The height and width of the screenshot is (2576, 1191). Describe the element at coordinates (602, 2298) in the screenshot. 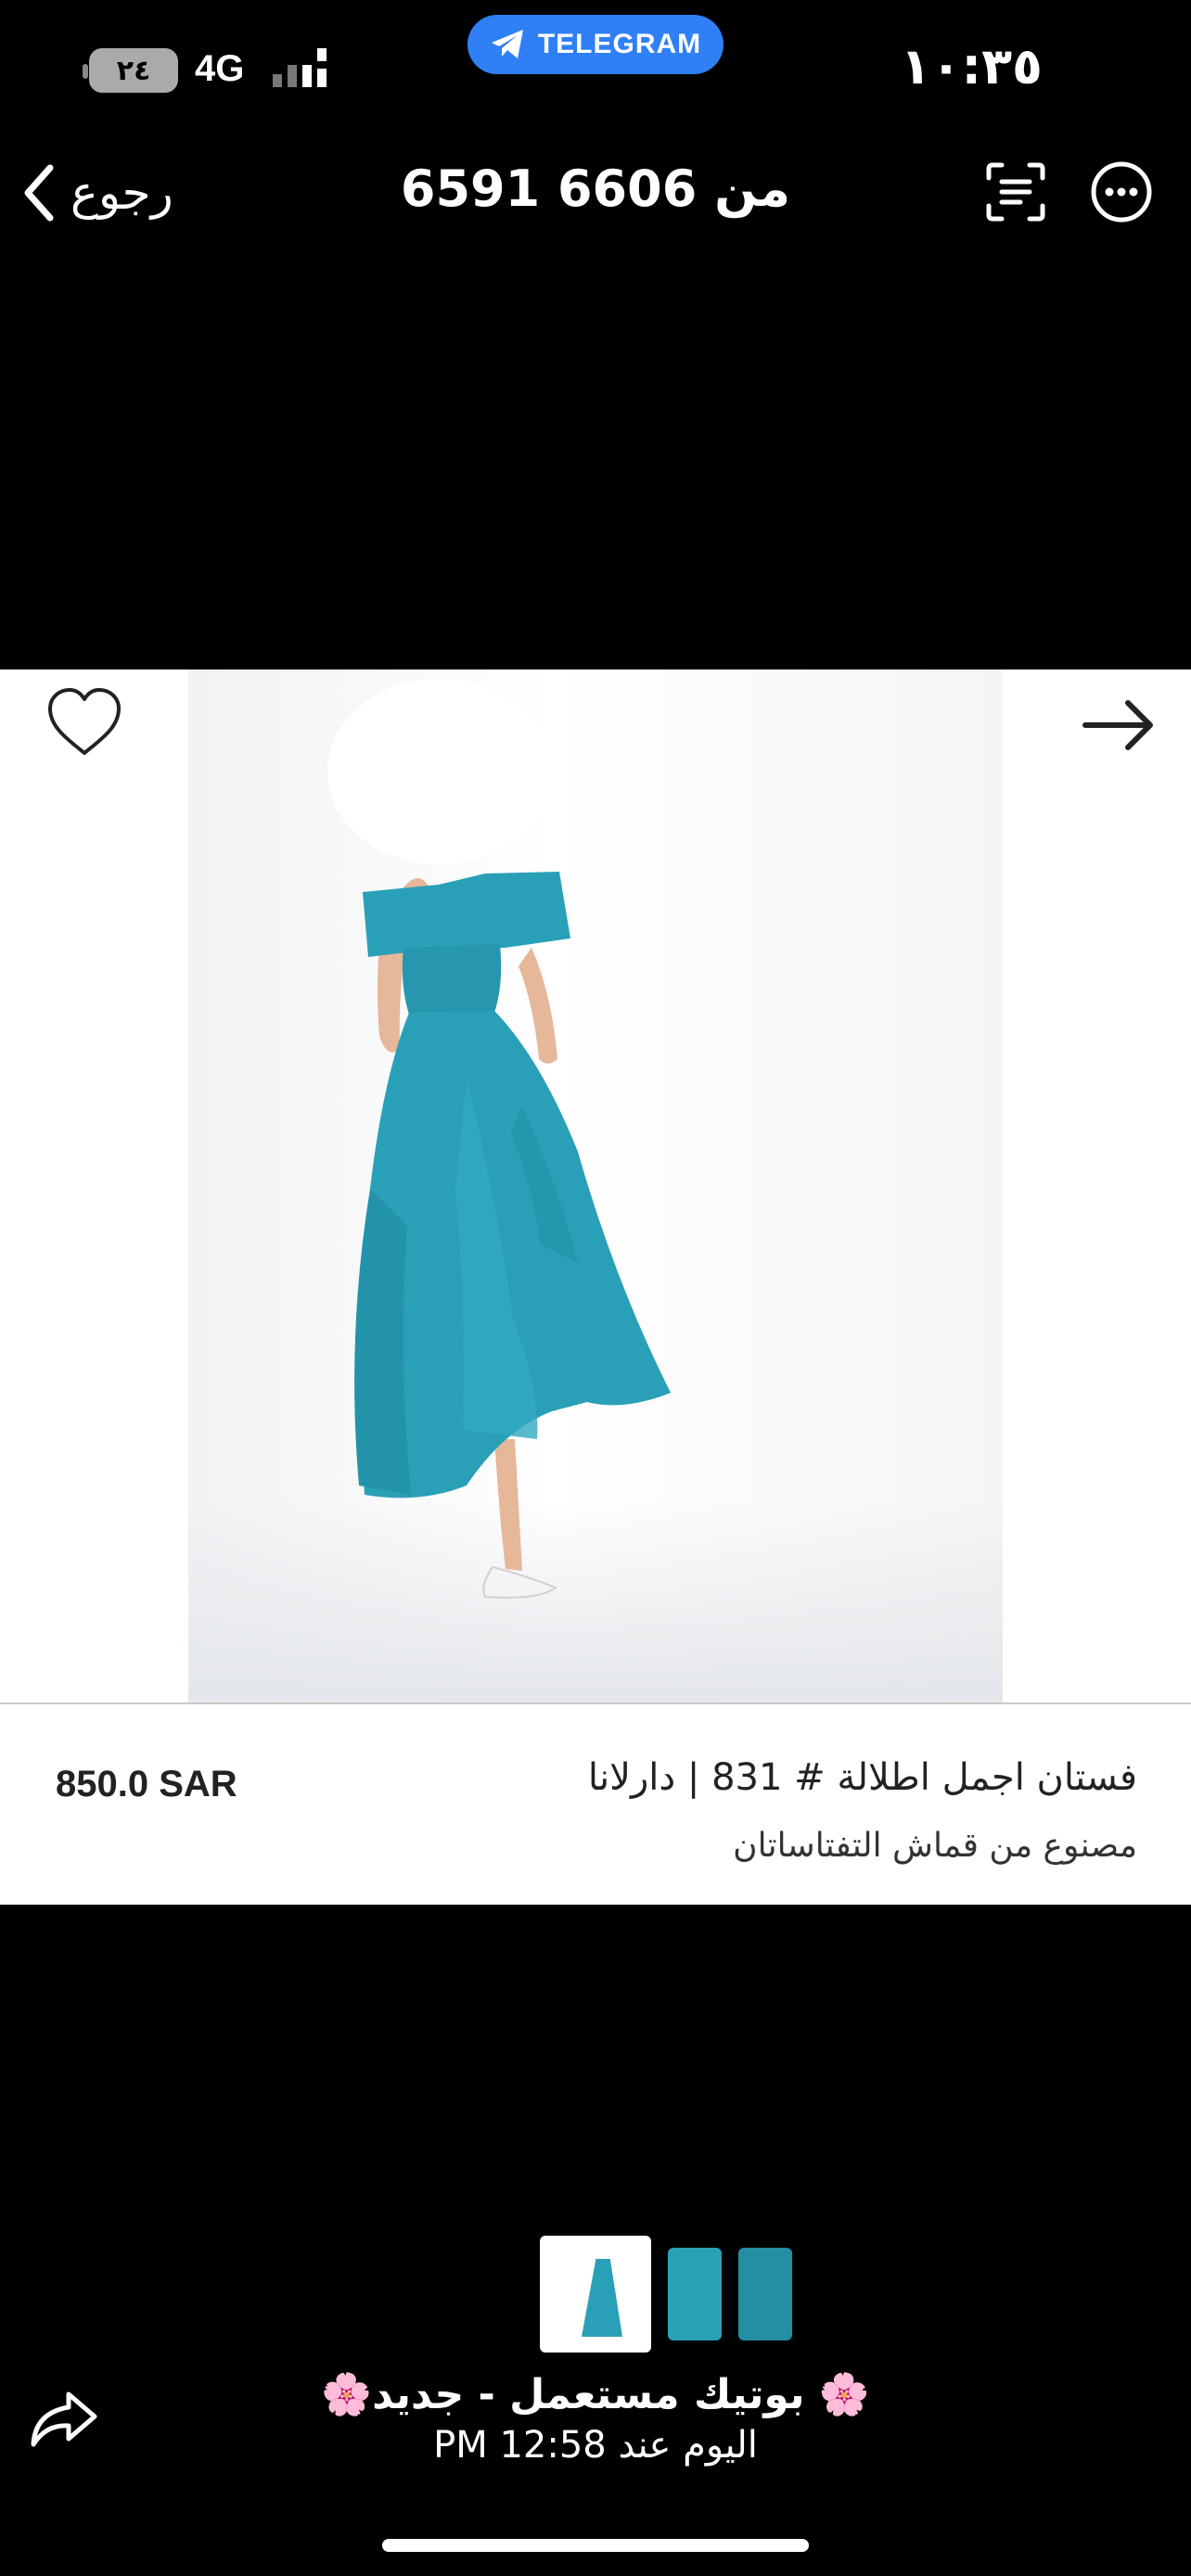

I see `thumbnail-dress-shape` at that location.